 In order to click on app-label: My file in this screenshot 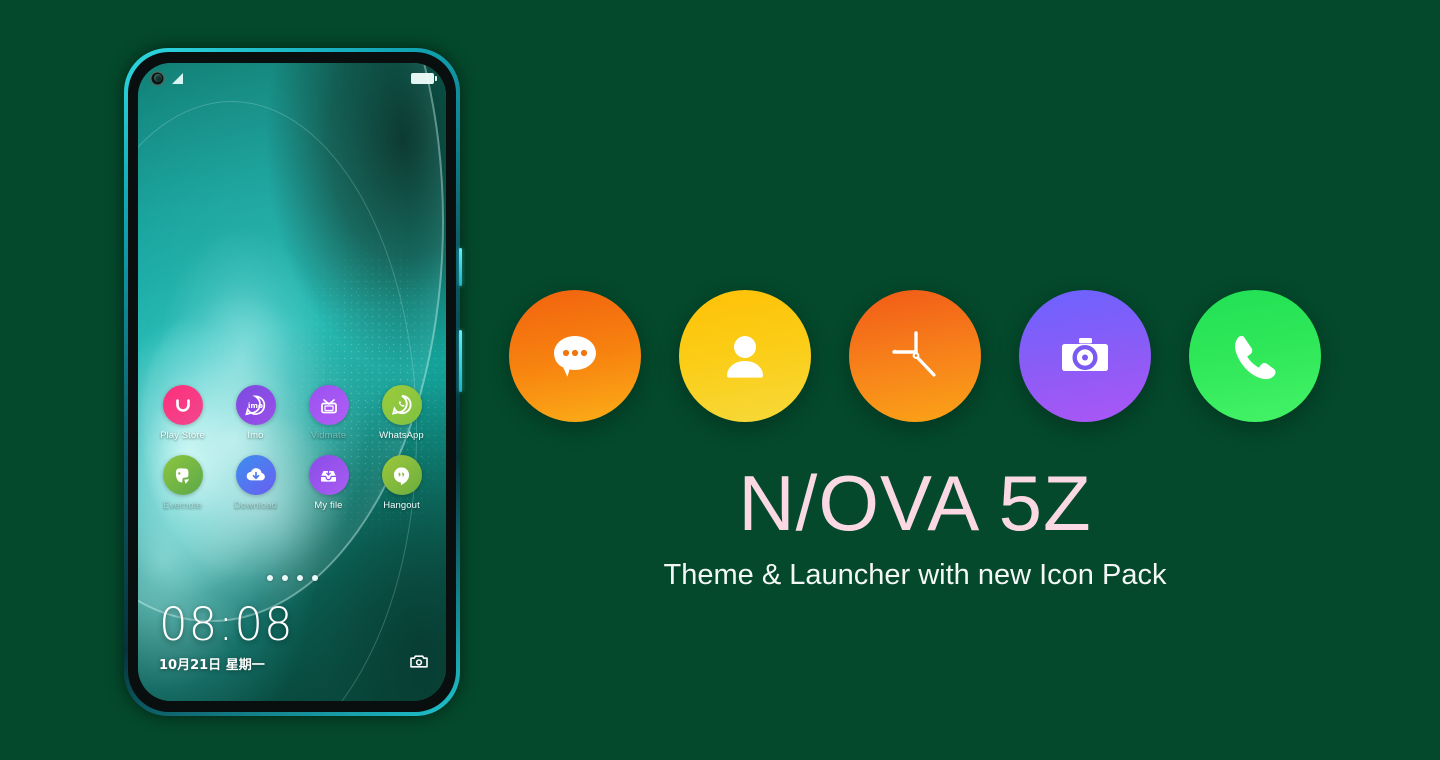, I will do `click(328, 505)`.